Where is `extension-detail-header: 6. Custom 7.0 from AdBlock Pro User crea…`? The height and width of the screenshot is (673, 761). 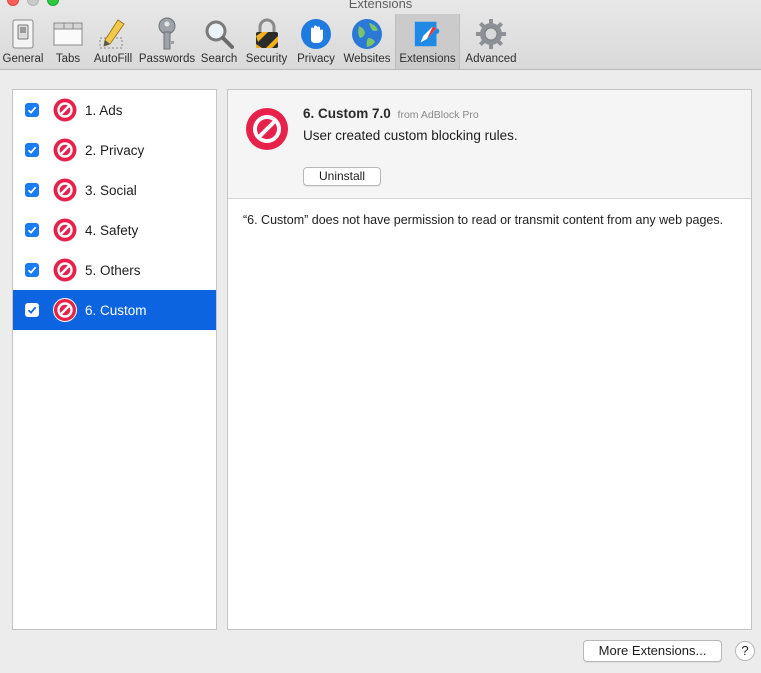 extension-detail-header: 6. Custom 7.0 from AdBlock Pro User crea… is located at coordinates (489, 144).